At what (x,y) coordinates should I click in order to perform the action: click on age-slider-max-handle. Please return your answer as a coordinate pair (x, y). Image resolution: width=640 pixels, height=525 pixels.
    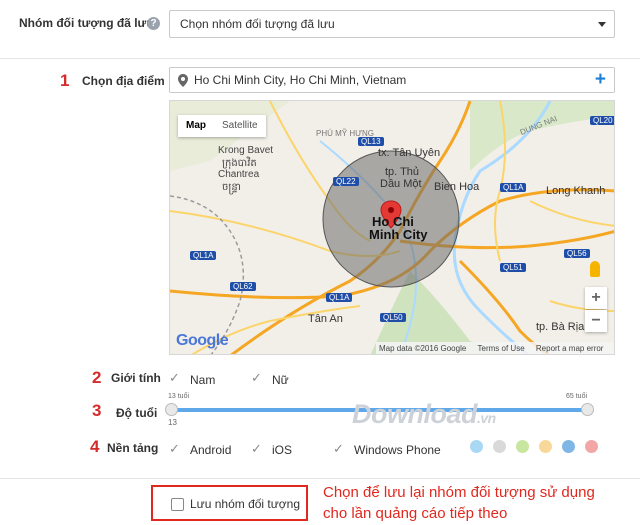
    Looking at the image, I should click on (587, 409).